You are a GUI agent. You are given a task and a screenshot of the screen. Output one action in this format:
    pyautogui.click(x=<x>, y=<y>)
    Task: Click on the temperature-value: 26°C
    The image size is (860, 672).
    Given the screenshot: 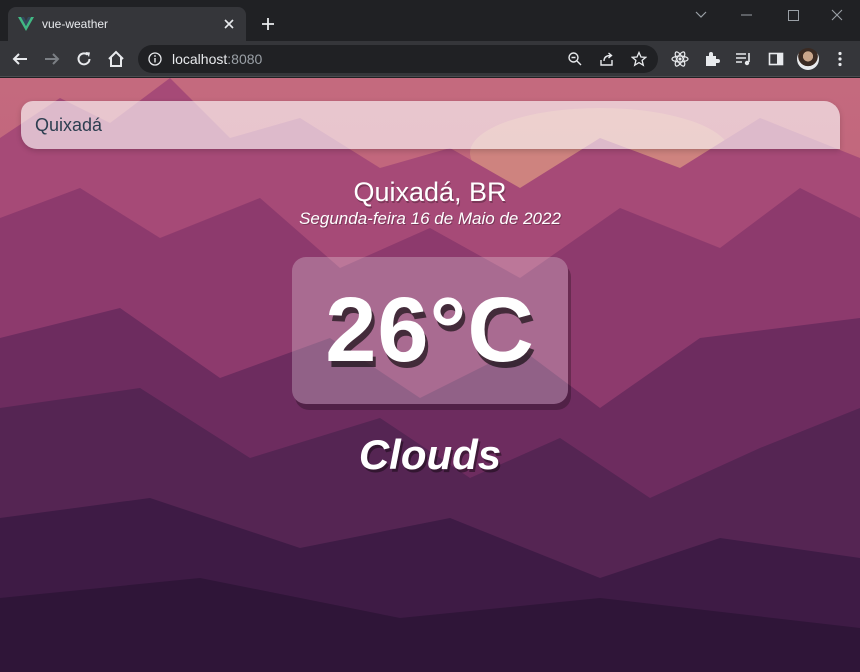 What is the action you would take?
    pyautogui.click(x=430, y=330)
    